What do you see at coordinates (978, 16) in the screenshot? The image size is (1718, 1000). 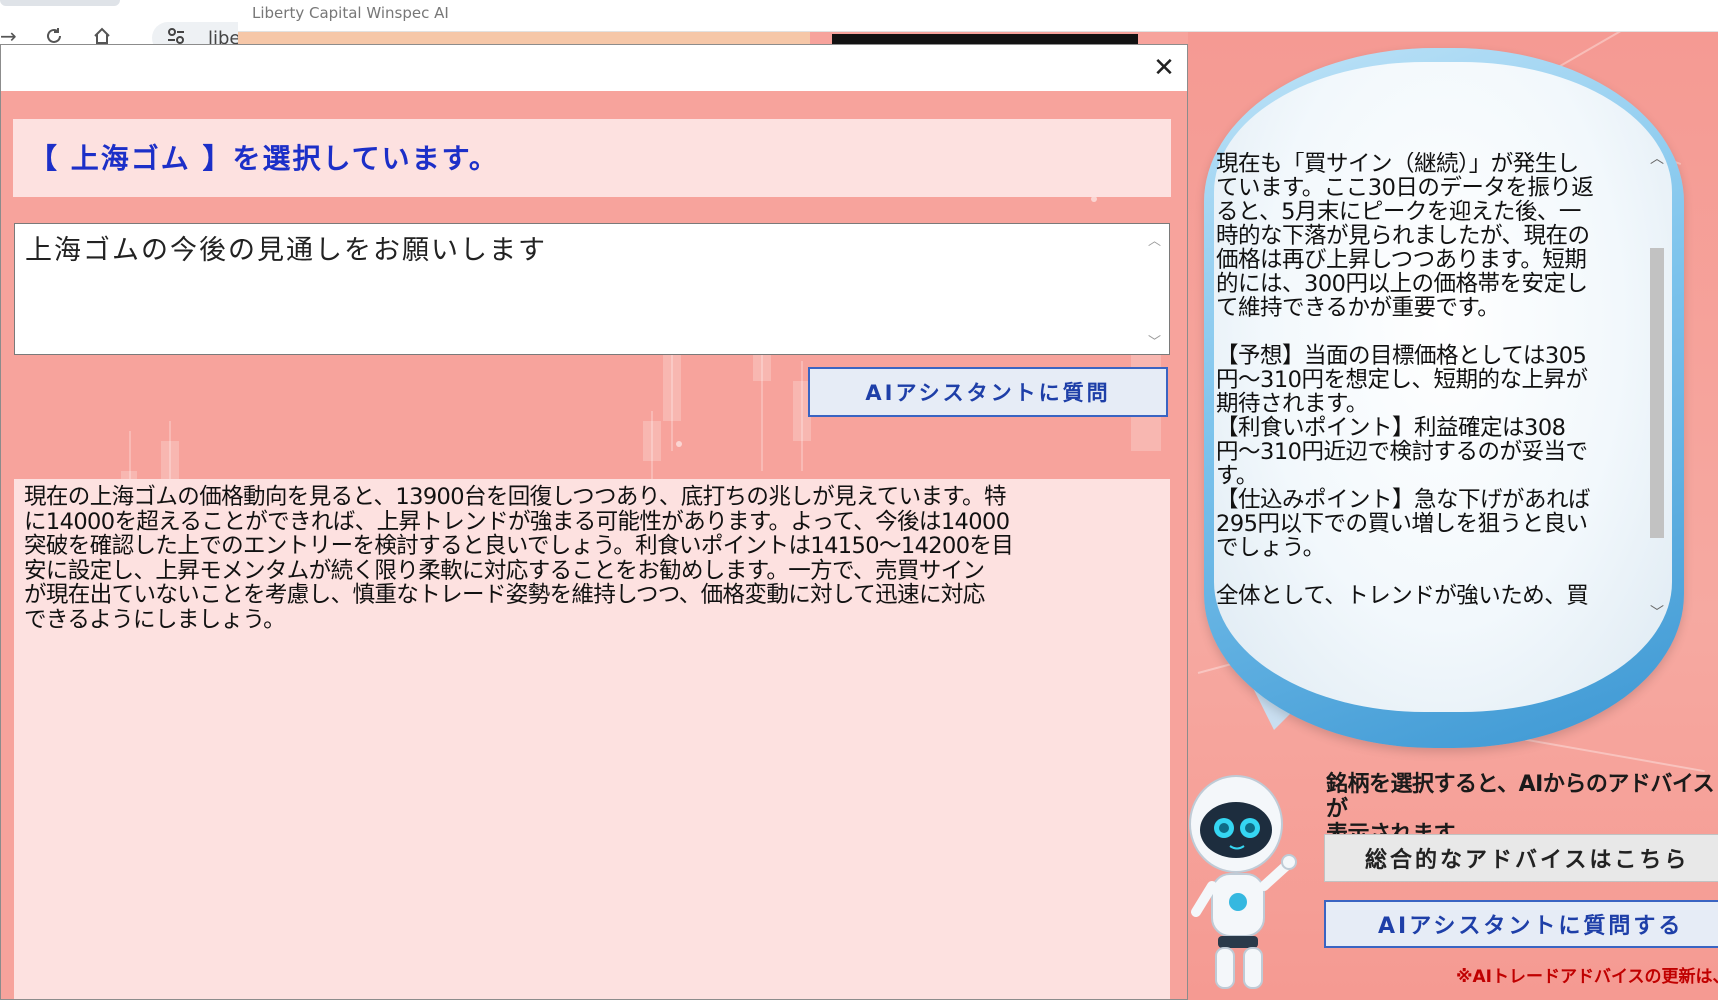 I see `app-titlebar: Liberty Capital Winspec AI` at bounding box center [978, 16].